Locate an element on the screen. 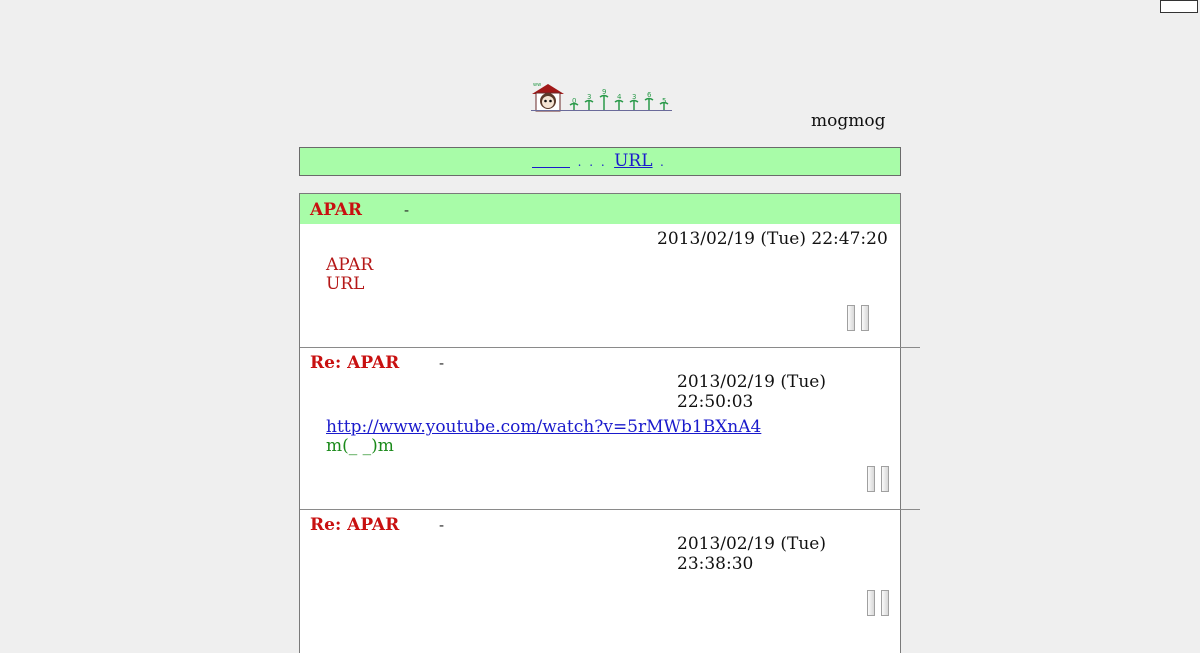 The height and width of the screenshot is (653, 1200). post-body-line: URL is located at coordinates (345, 284).